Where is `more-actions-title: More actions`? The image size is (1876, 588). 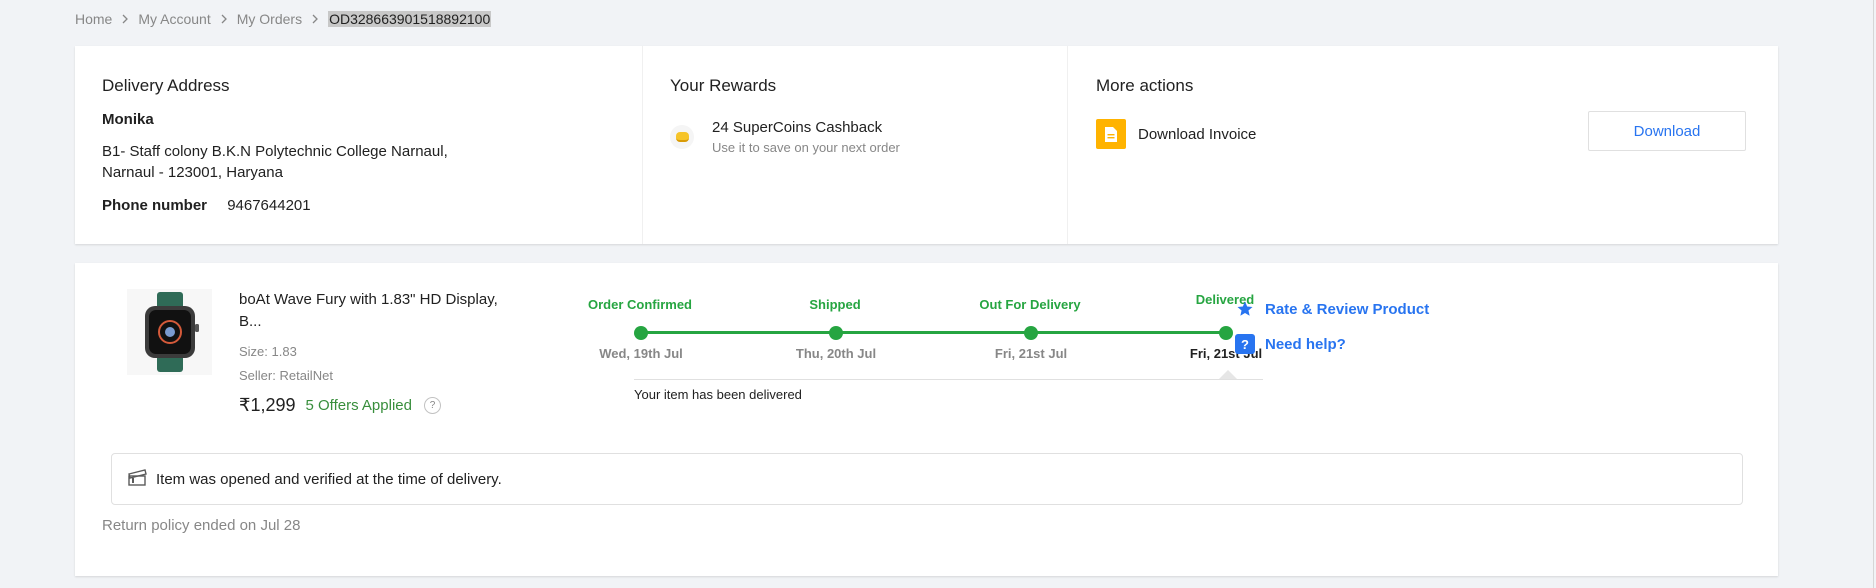
more-actions-title: More actions is located at coordinates (1145, 85).